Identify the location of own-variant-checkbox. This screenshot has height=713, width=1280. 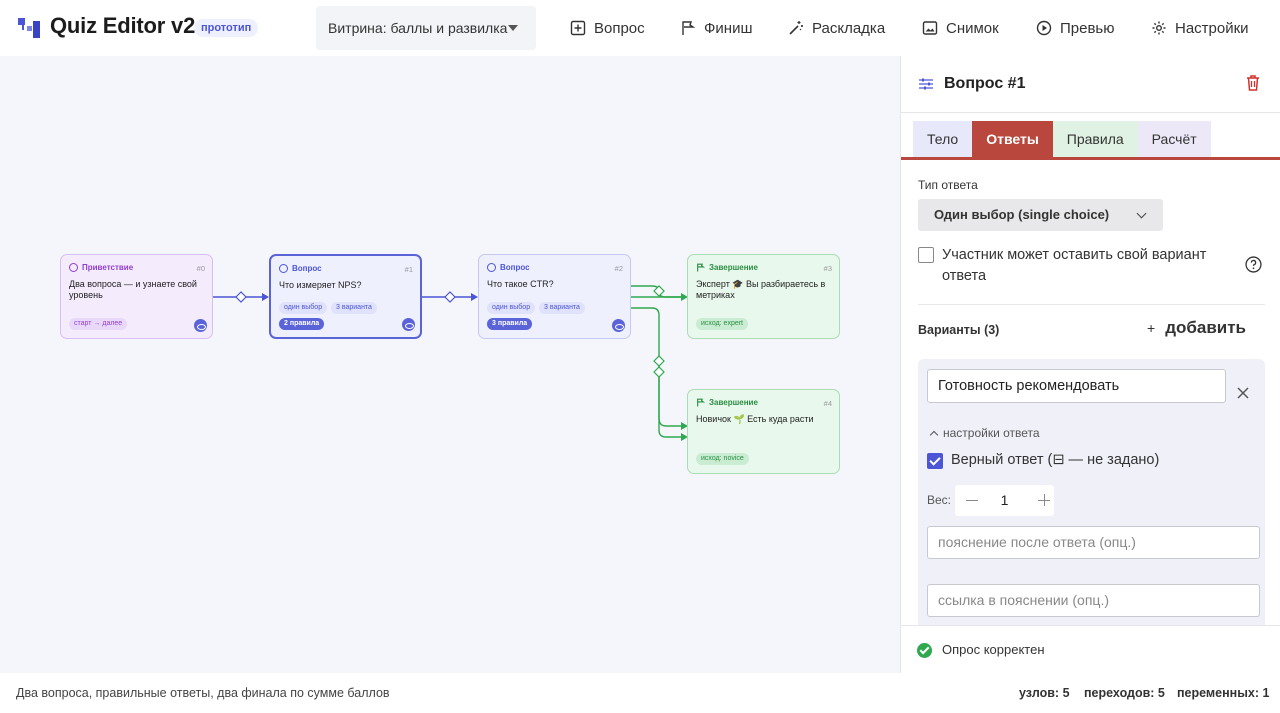
(926, 255).